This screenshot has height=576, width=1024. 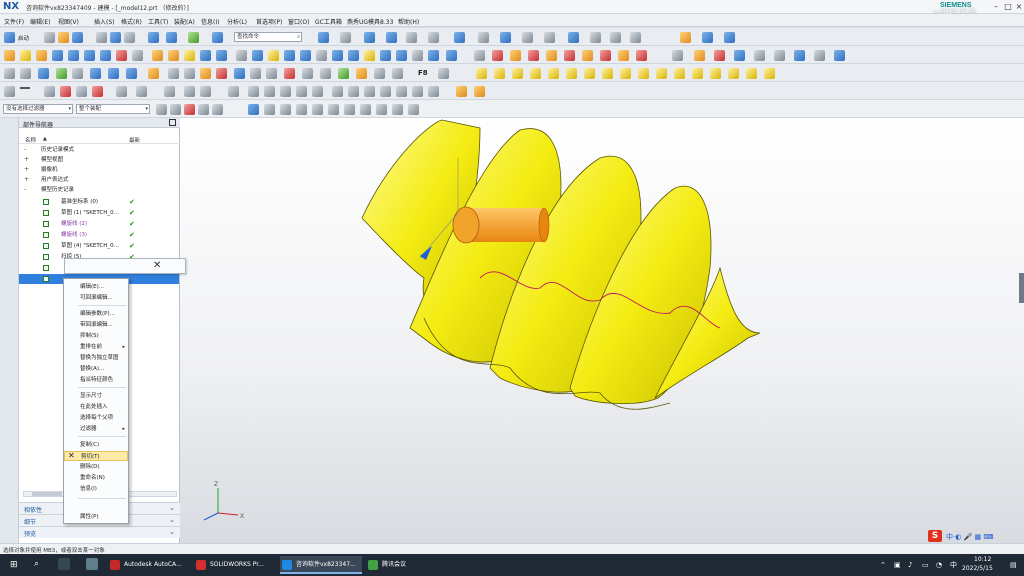 I want to click on offset-3d-icon, so click(x=697, y=73).